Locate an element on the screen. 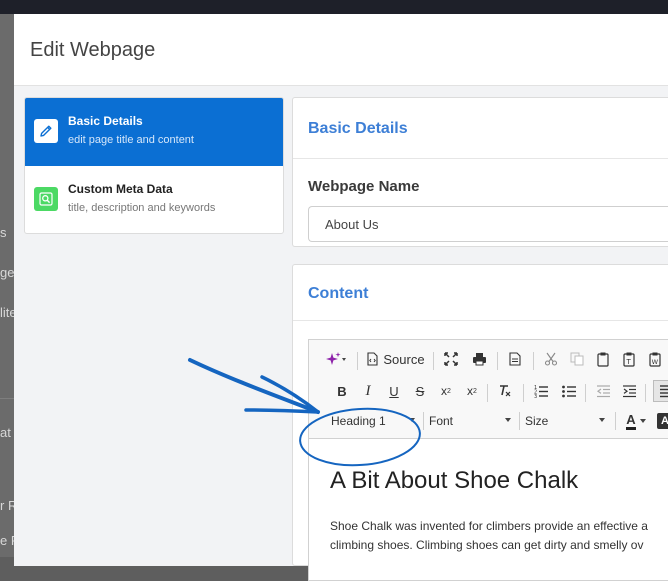  copy-icon is located at coordinates (577, 359).